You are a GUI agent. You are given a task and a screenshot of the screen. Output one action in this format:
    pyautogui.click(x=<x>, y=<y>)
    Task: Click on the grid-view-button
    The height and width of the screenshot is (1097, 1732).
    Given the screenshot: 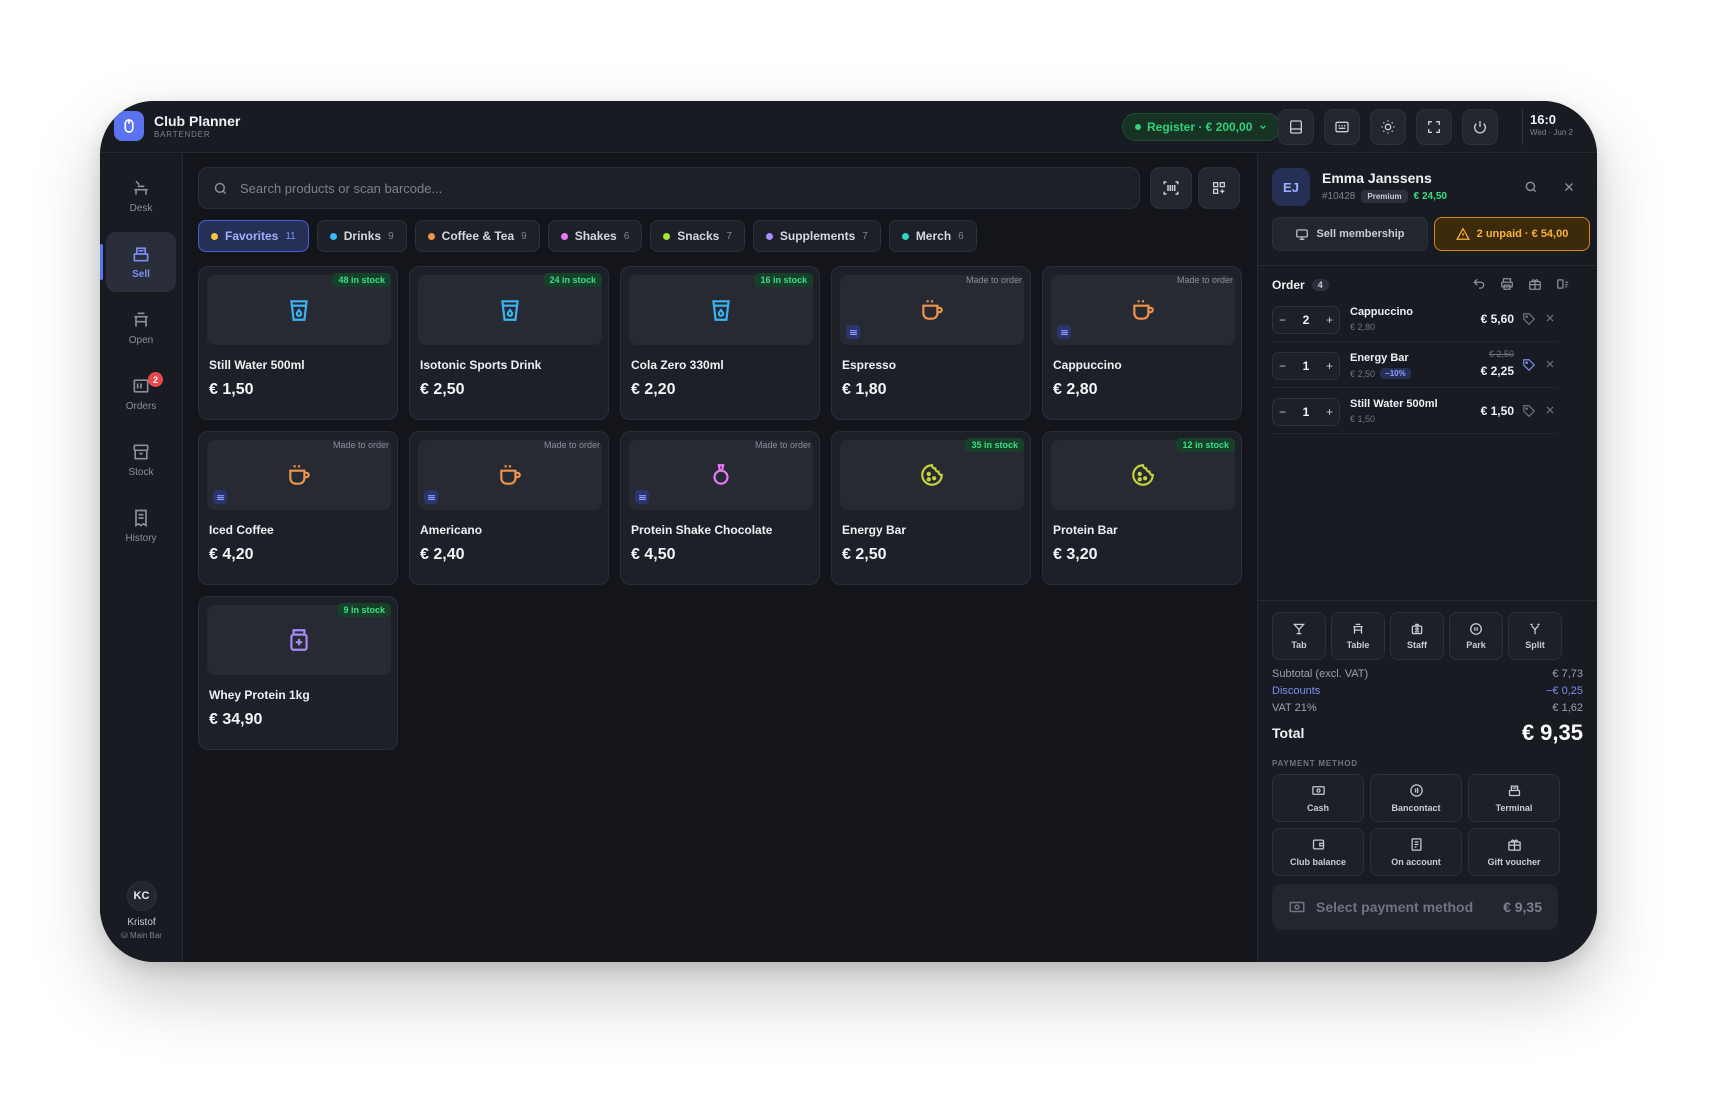 What is the action you would take?
    pyautogui.click(x=1219, y=188)
    